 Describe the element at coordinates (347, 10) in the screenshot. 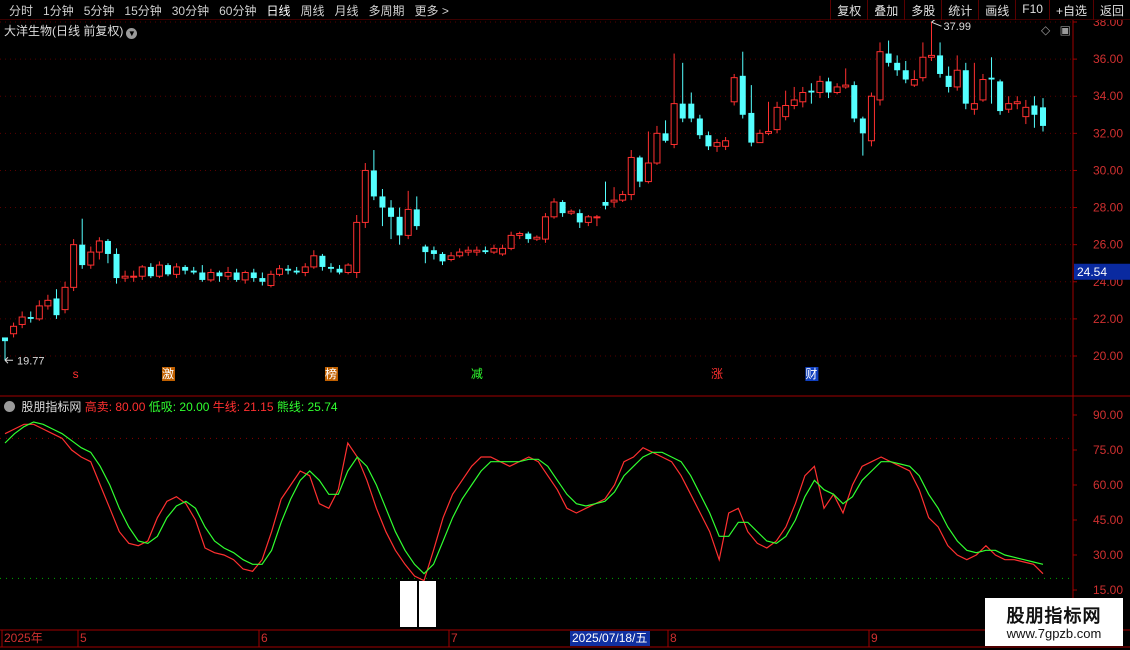

I see `period-tab-8: 月线` at that location.